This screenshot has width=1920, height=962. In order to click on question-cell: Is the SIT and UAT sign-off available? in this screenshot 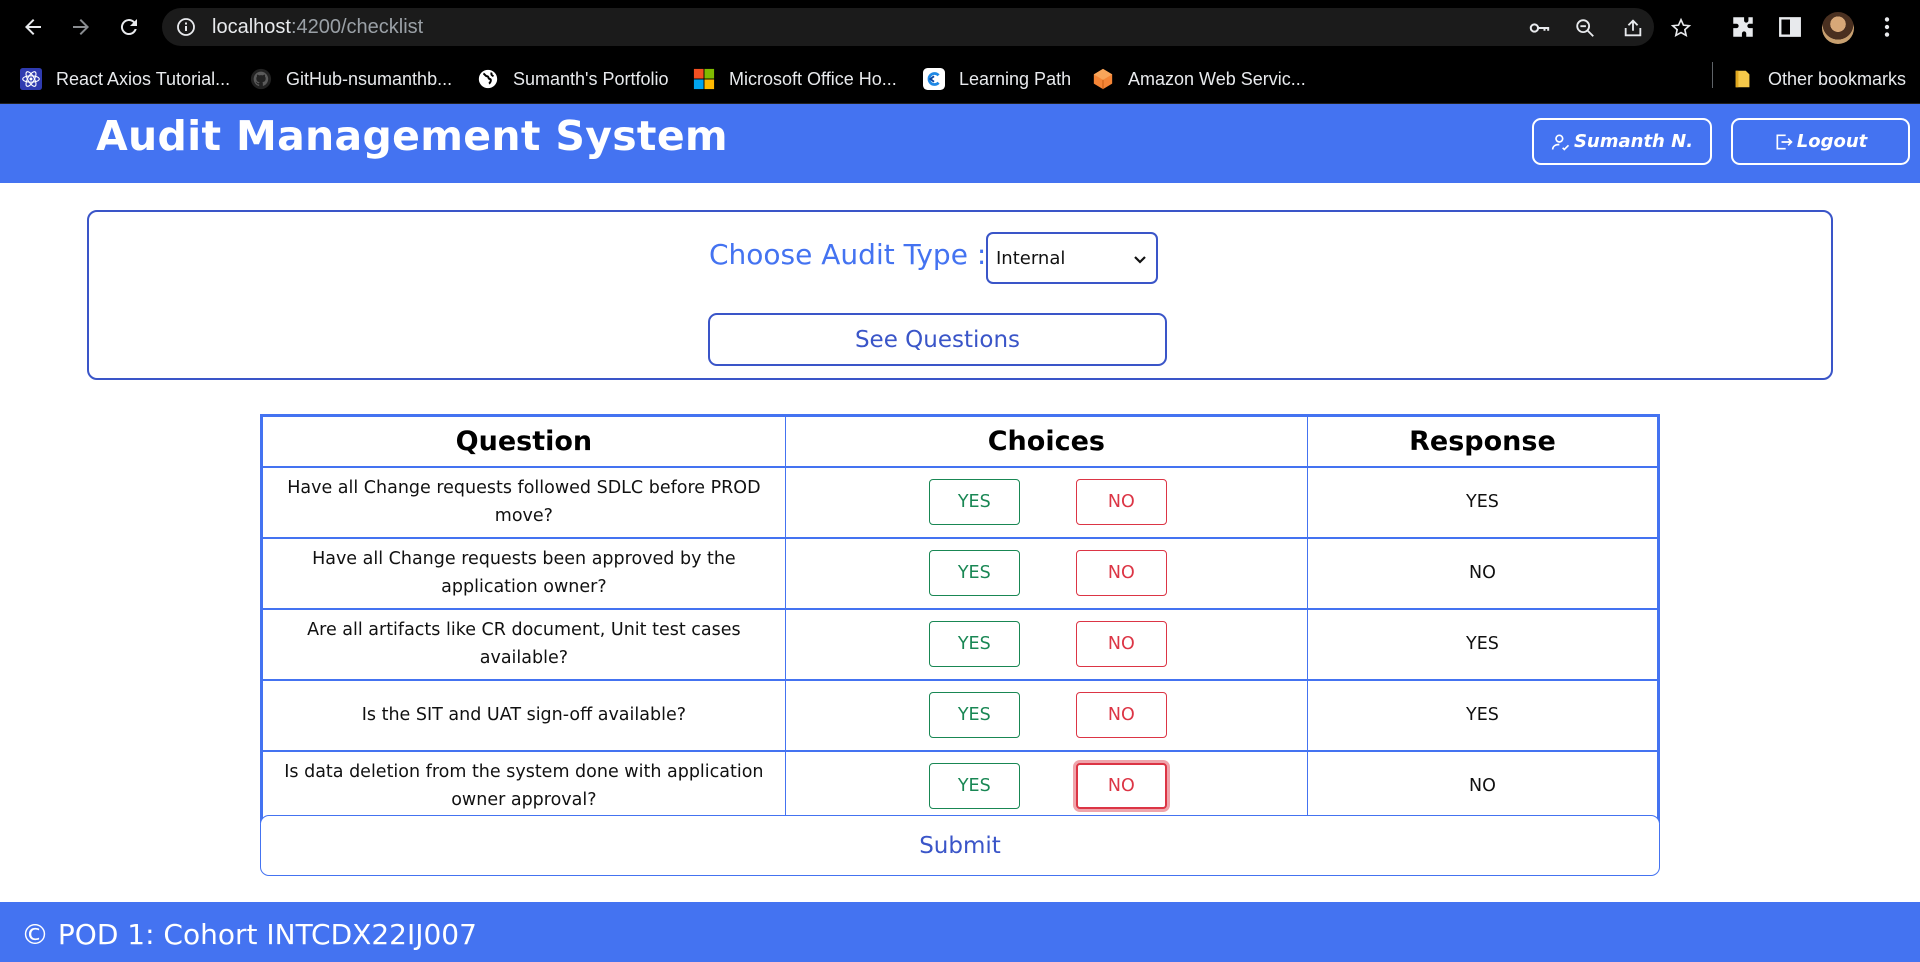, I will do `click(523, 715)`.